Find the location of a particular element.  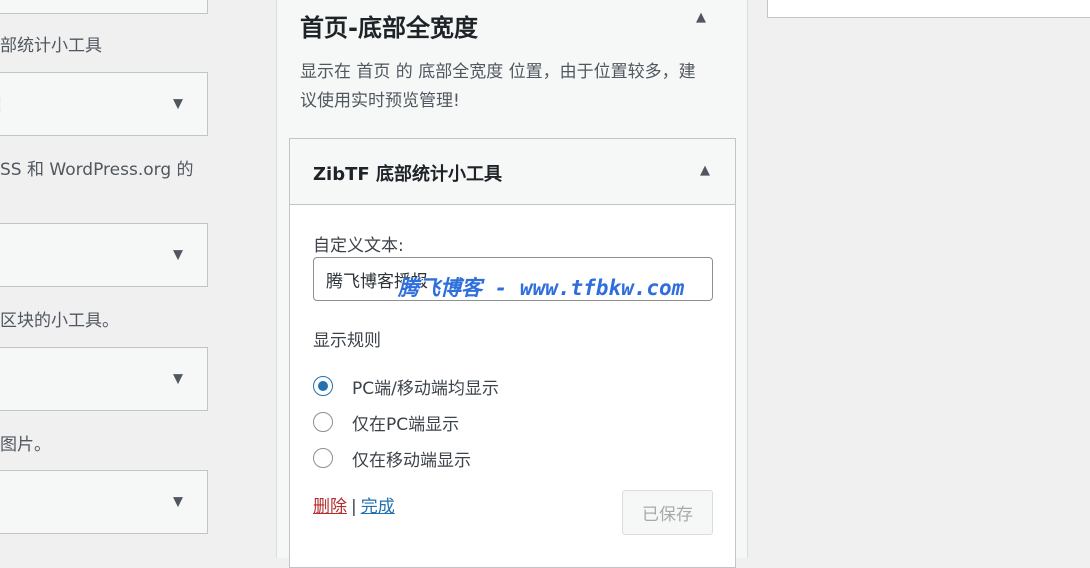

sidebar-title: 首页-底部全宽度 is located at coordinates (389, 25).